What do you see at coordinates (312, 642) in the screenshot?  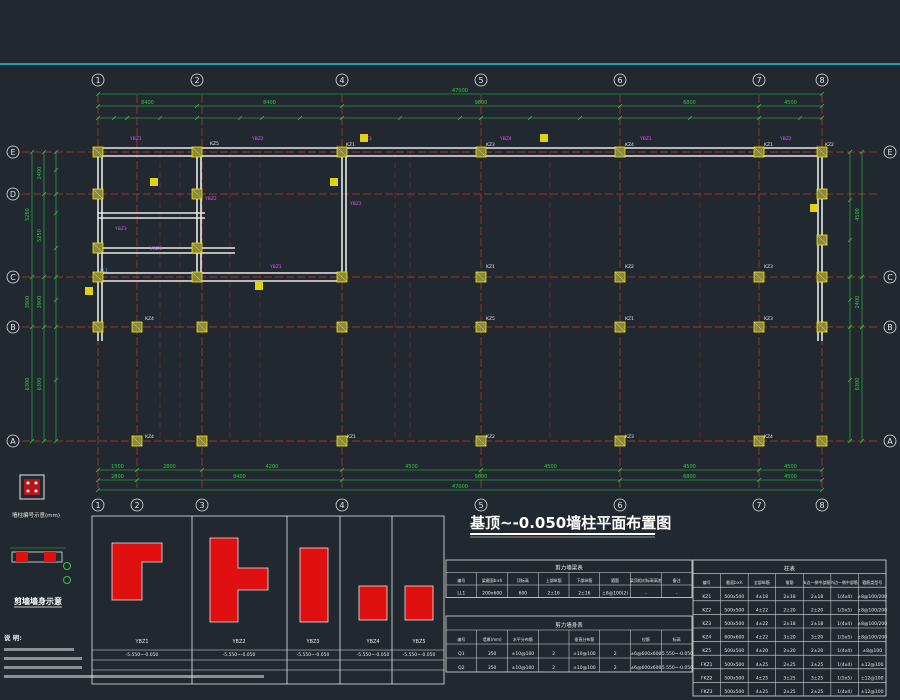 I see `section-label: YBZ3` at bounding box center [312, 642].